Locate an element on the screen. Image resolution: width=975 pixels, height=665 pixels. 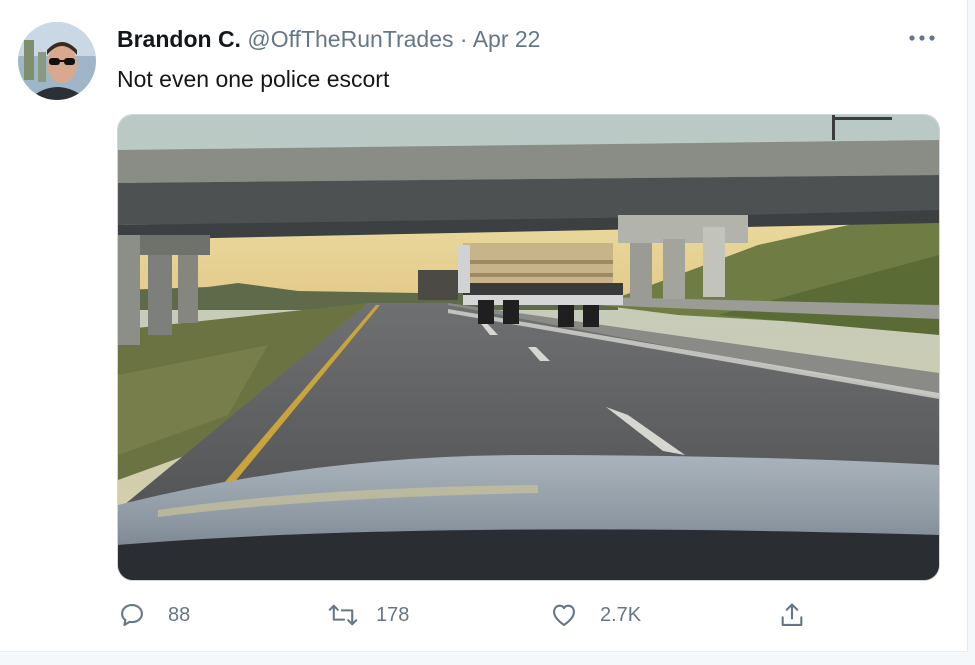
tweet-actions: 88 178 2.7K is located at coordinates (483, 617).